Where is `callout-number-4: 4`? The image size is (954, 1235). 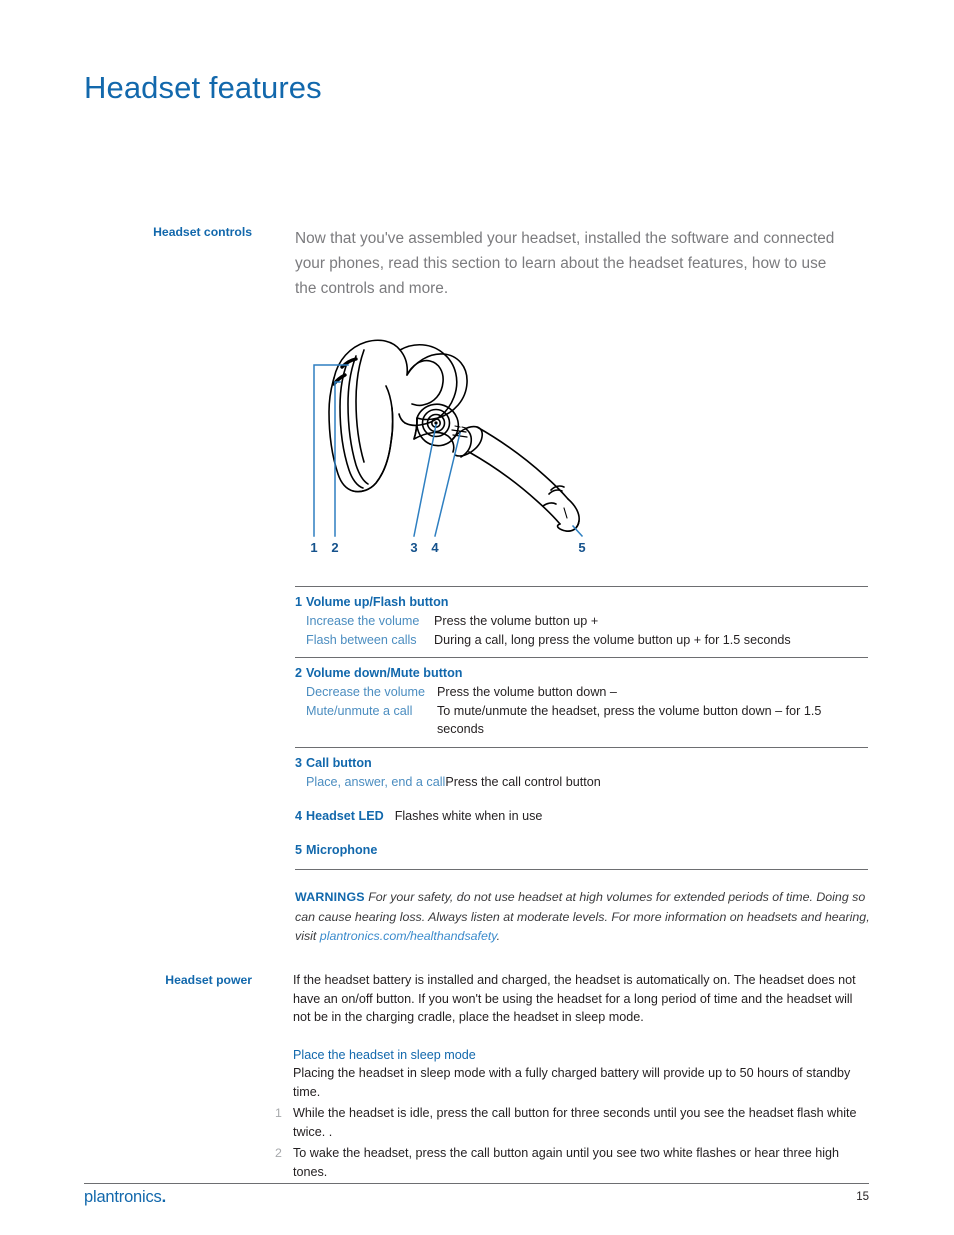
callout-number-4: 4 is located at coordinates (435, 547).